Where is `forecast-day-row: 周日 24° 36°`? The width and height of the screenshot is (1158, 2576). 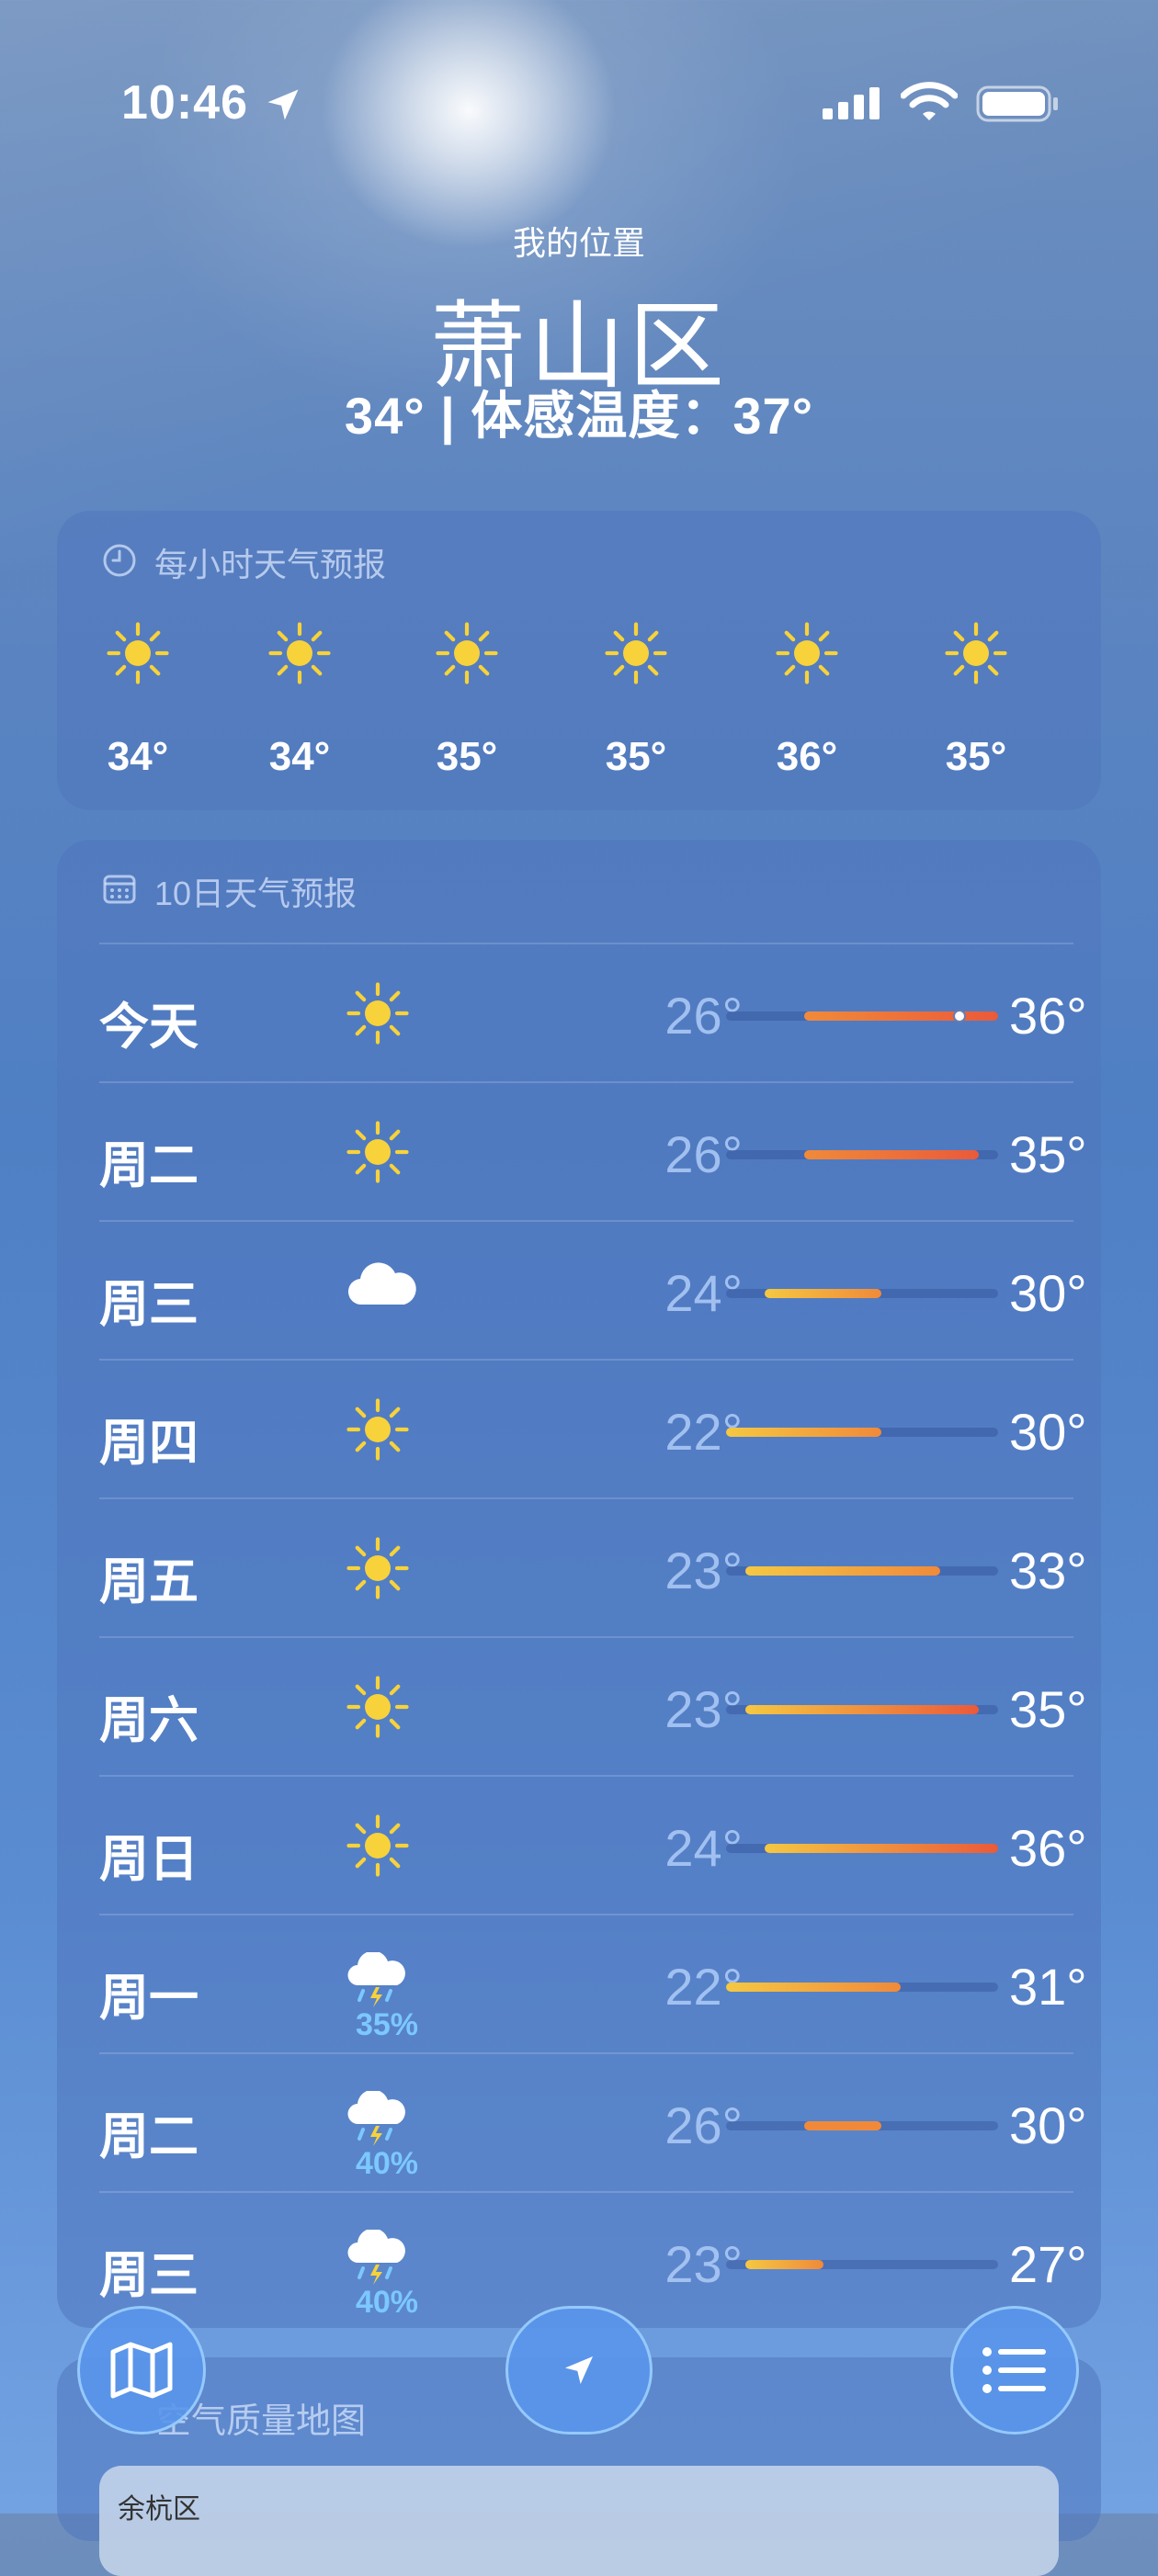 forecast-day-row: 周日 24° 36° is located at coordinates (593, 1845).